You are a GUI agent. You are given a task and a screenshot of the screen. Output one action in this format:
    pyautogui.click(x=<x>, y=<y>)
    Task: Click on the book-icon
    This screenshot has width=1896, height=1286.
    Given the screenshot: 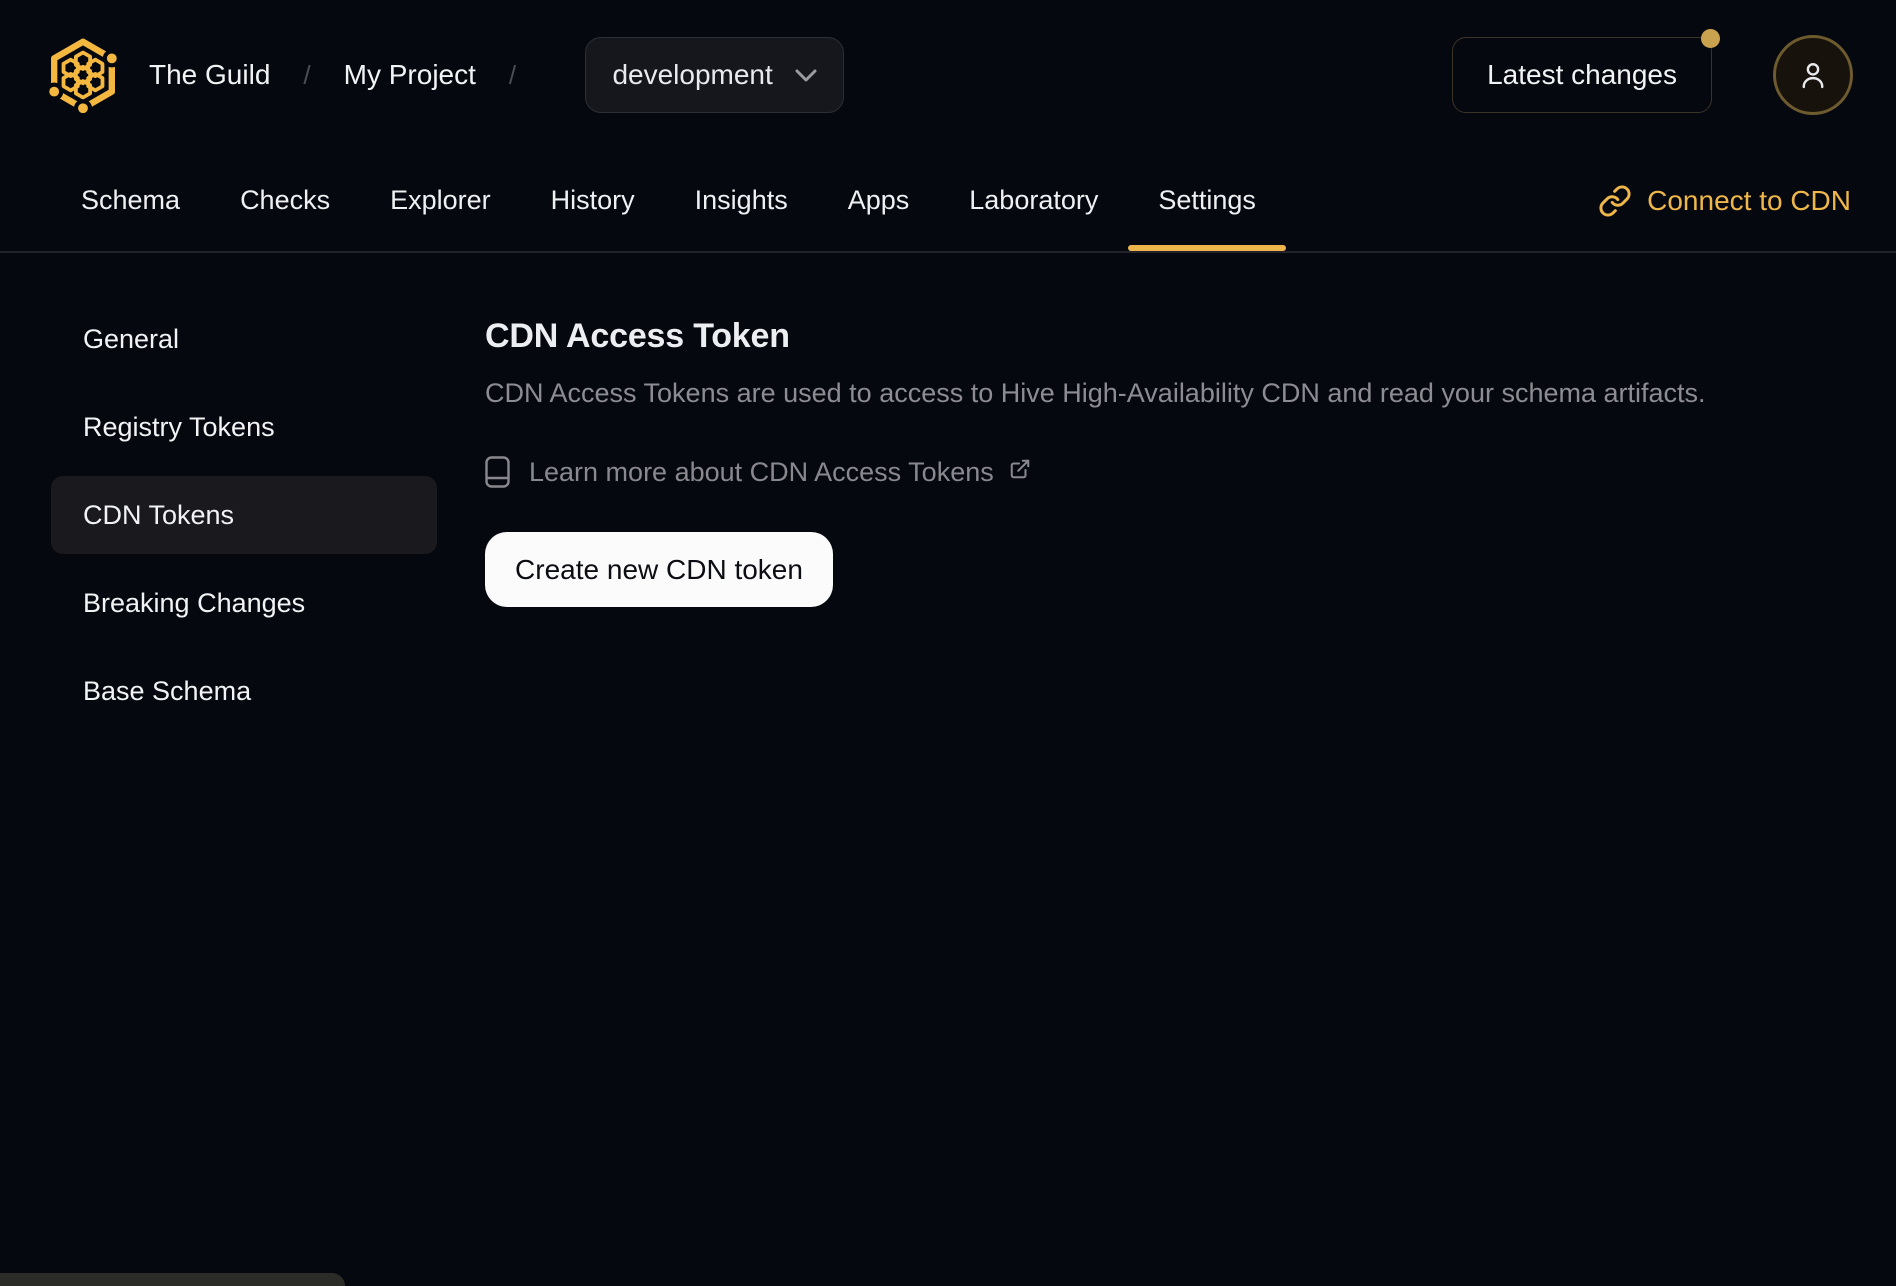 What is the action you would take?
    pyautogui.click(x=497, y=472)
    